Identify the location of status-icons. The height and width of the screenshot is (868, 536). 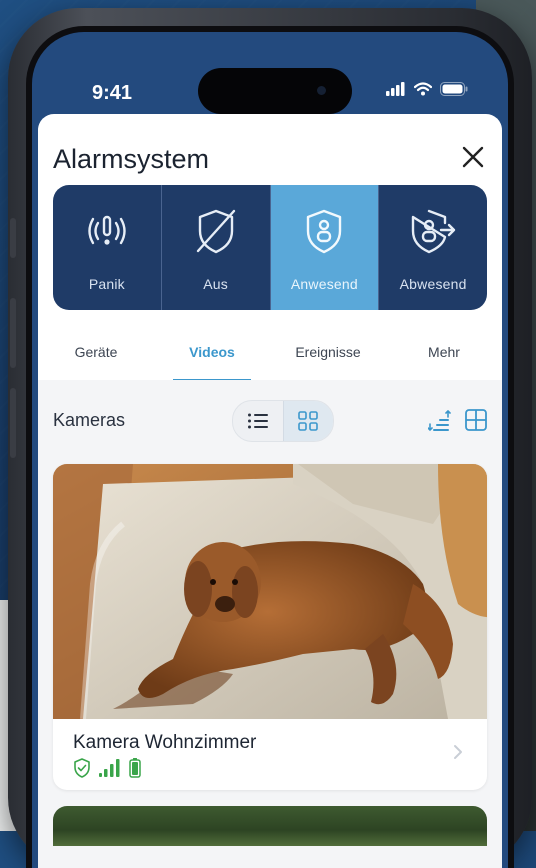
(427, 89).